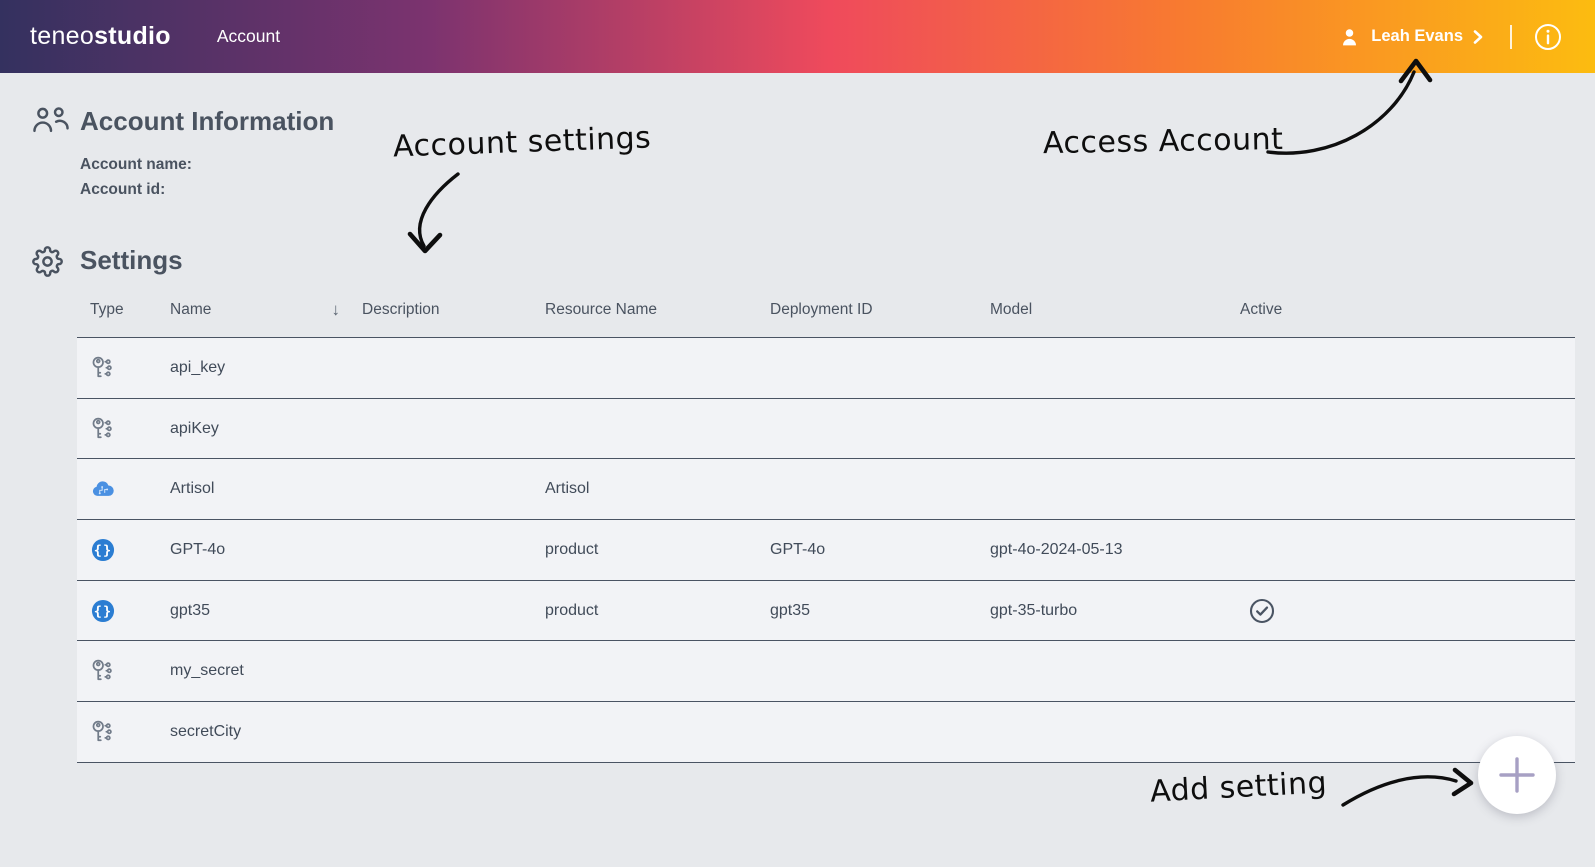  Describe the element at coordinates (425, 242) in the screenshot. I see `arrow-to-settings-head` at that location.